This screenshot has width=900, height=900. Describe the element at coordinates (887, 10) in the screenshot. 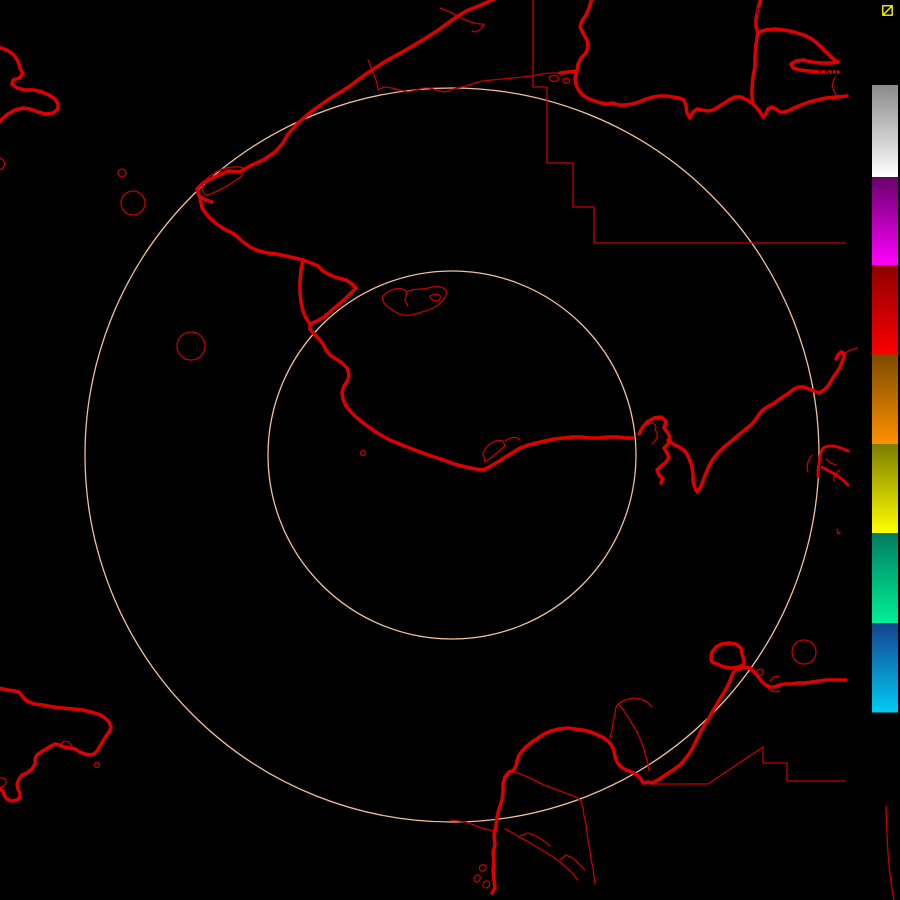

I see `box-diagonal-icon` at that location.